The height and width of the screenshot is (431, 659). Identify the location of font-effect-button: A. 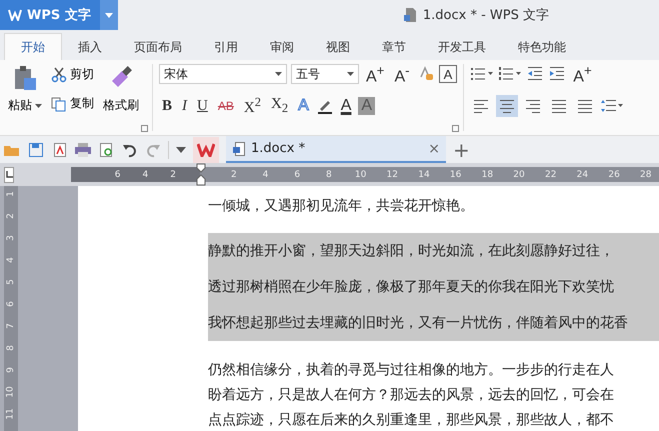
(346, 106).